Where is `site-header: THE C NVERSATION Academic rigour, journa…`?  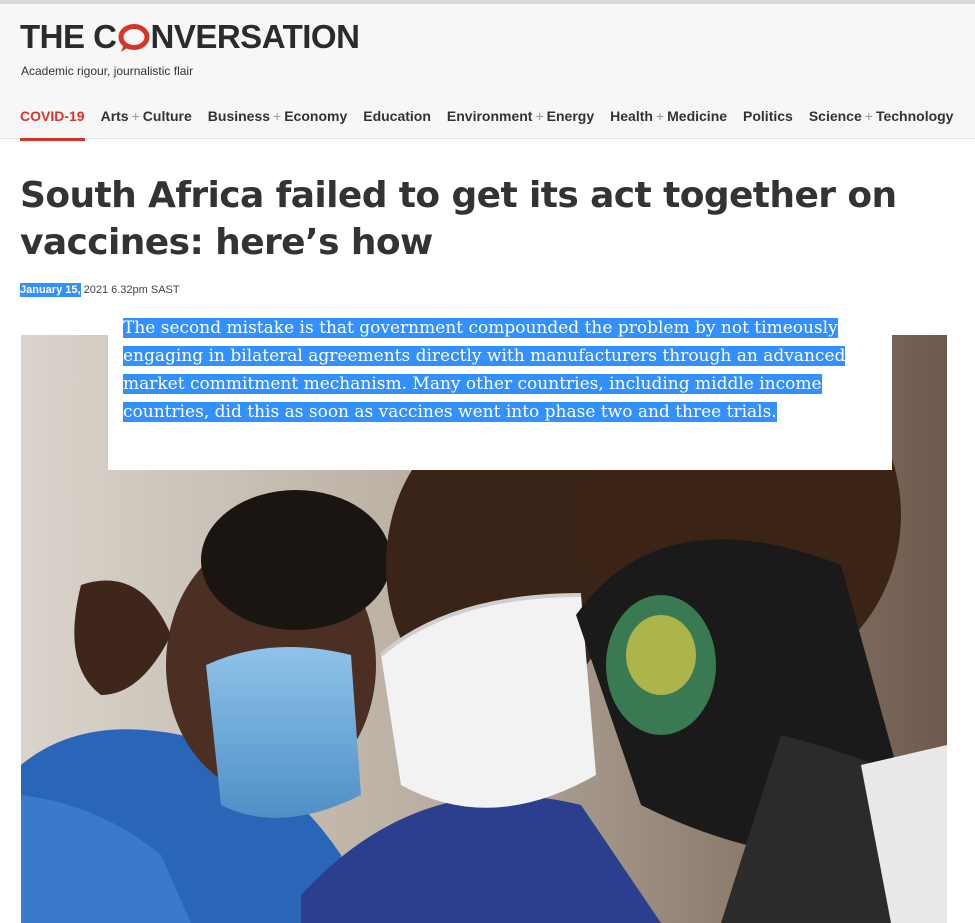 site-header: THE C NVERSATION Academic rigour, journa… is located at coordinates (487, 73).